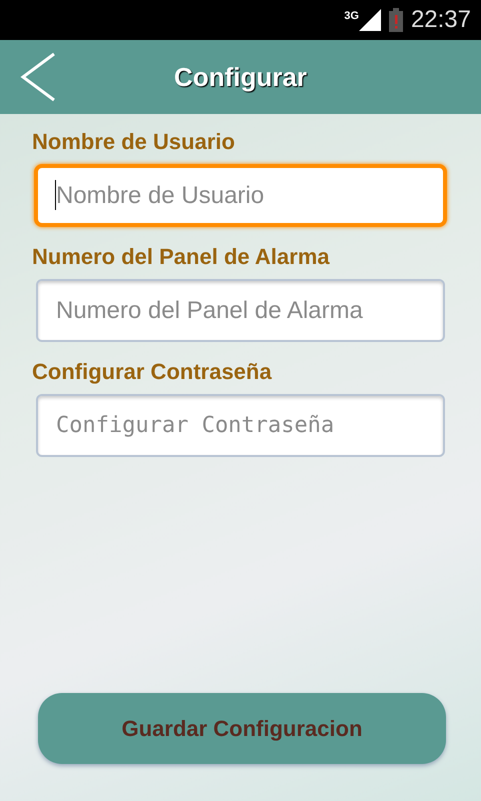 The height and width of the screenshot is (801, 481). I want to click on text-cursor, so click(55, 195).